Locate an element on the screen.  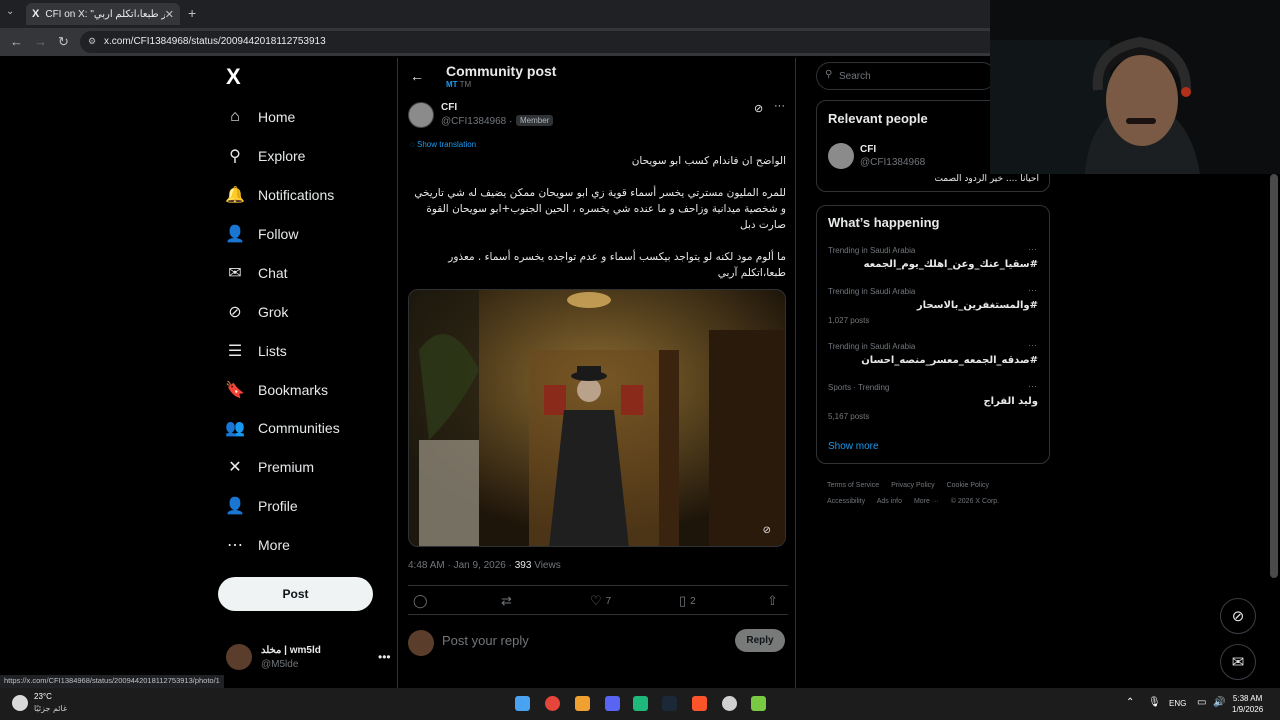
footer-link: Terms of Service is located at coordinates (853, 485).